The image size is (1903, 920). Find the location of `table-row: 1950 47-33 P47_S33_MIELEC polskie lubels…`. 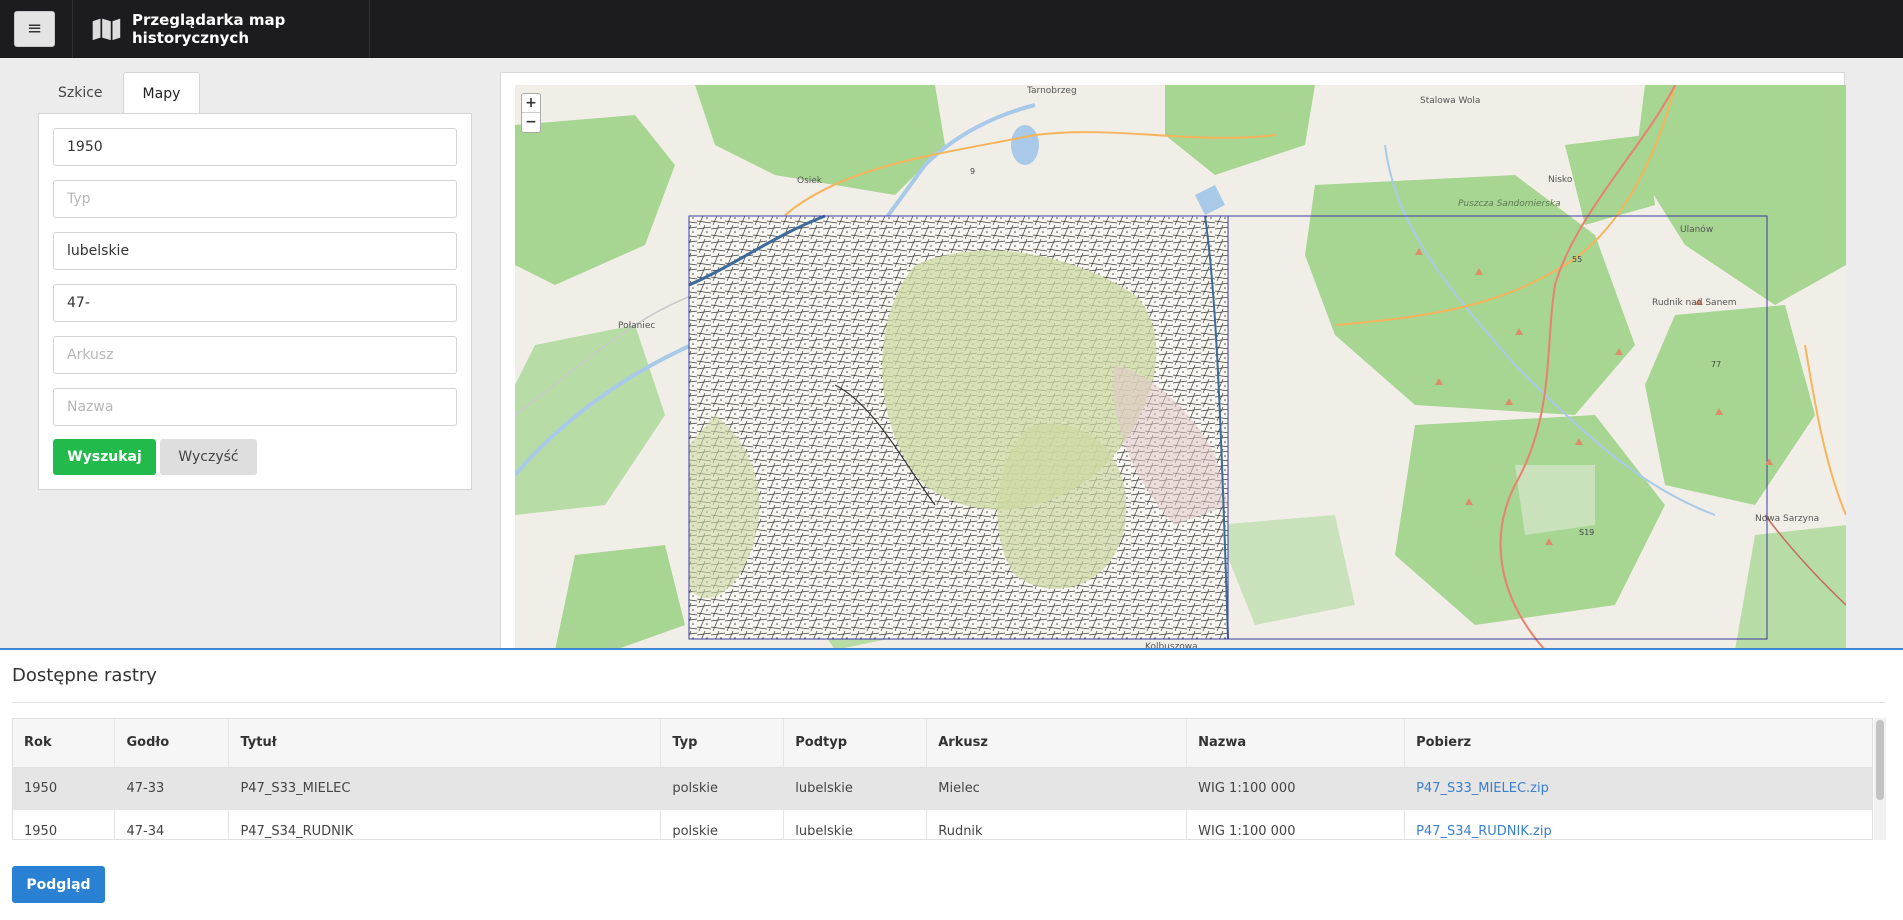

table-row: 1950 47-33 P47_S33_MIELEC polskie lubels… is located at coordinates (942, 788).